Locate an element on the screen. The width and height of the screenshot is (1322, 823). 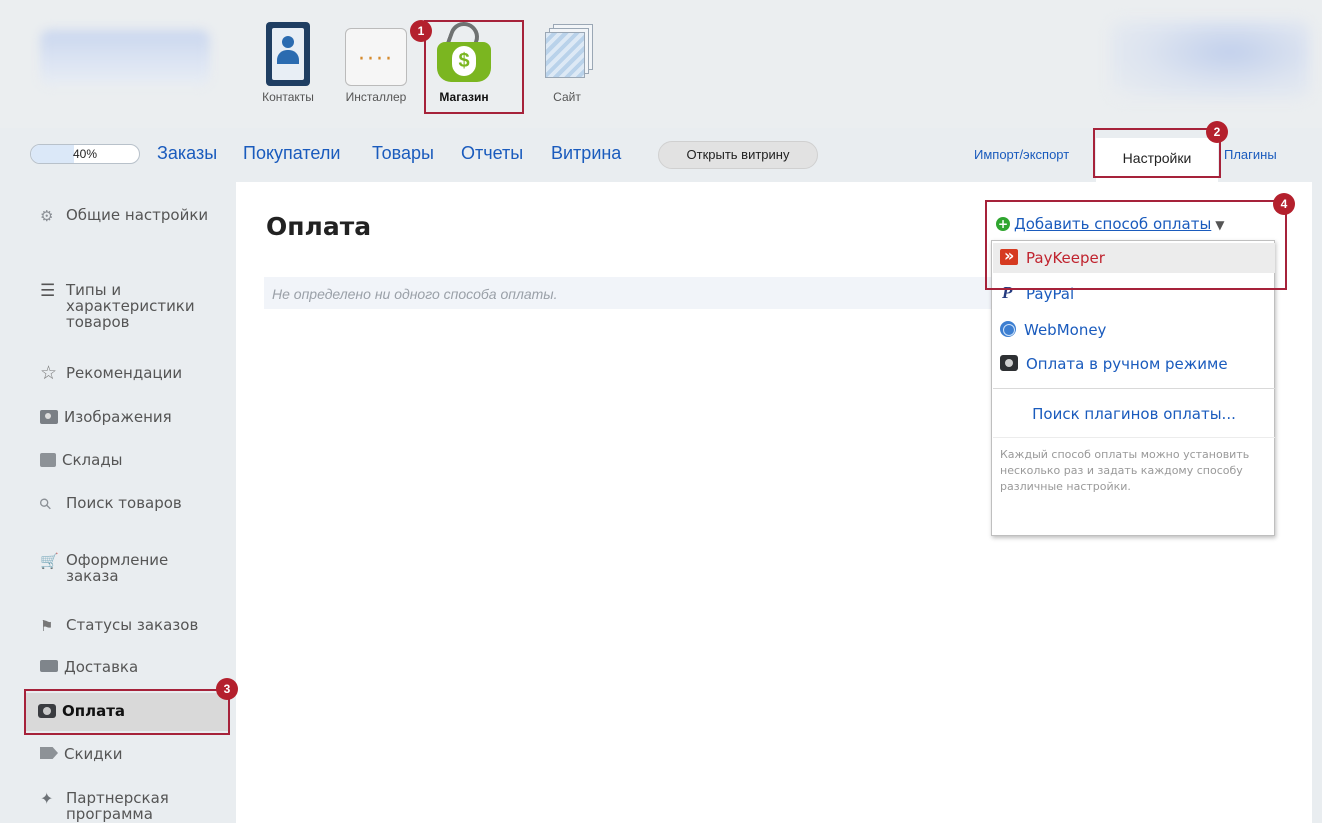
star-icon is located at coordinates (50, 374).